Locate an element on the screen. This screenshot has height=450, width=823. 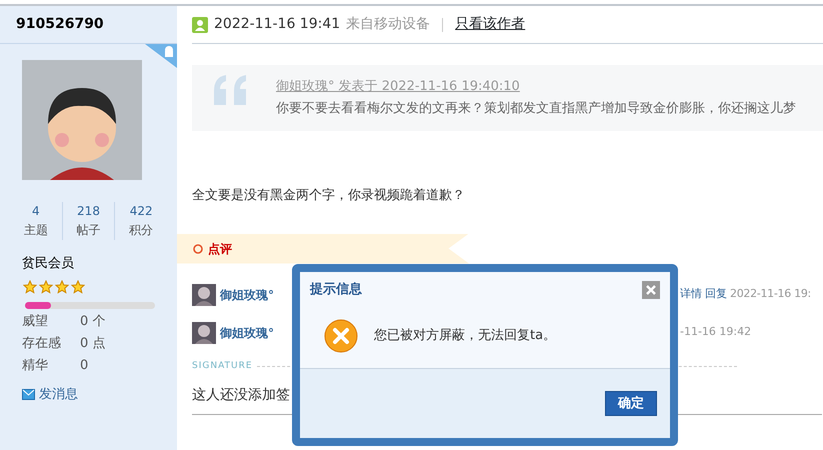
signature-text: 这人还没添加签 is located at coordinates (241, 395).